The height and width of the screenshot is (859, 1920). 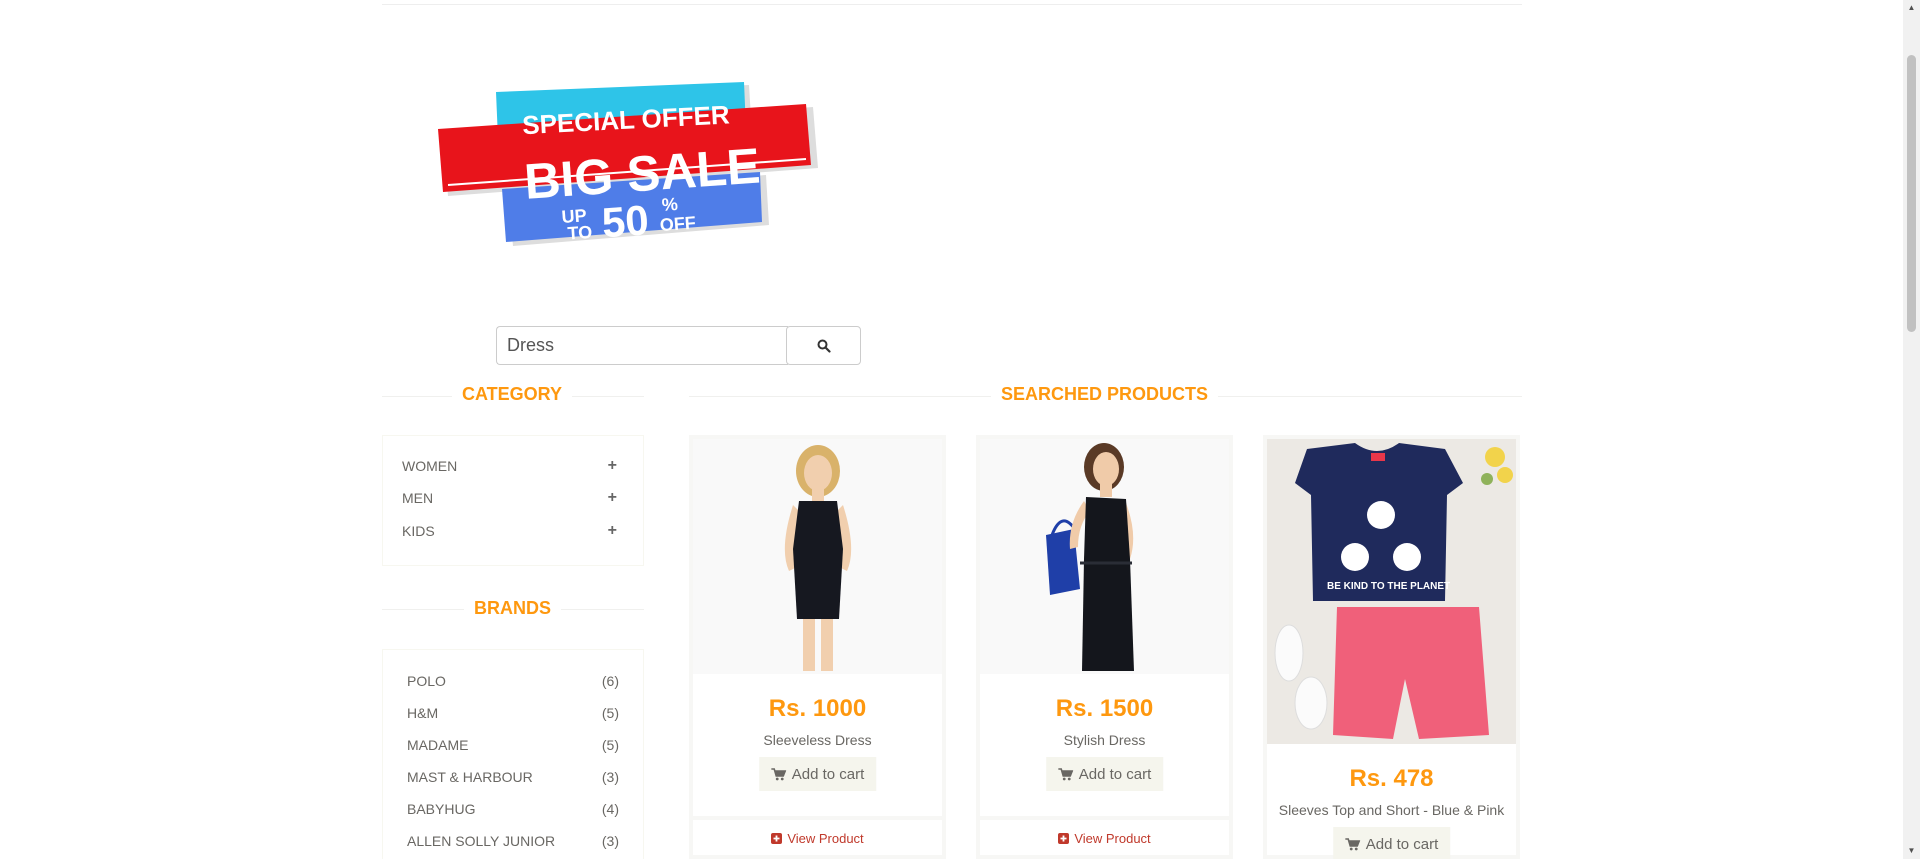 I want to click on banner-off: OFF, so click(x=677, y=224).